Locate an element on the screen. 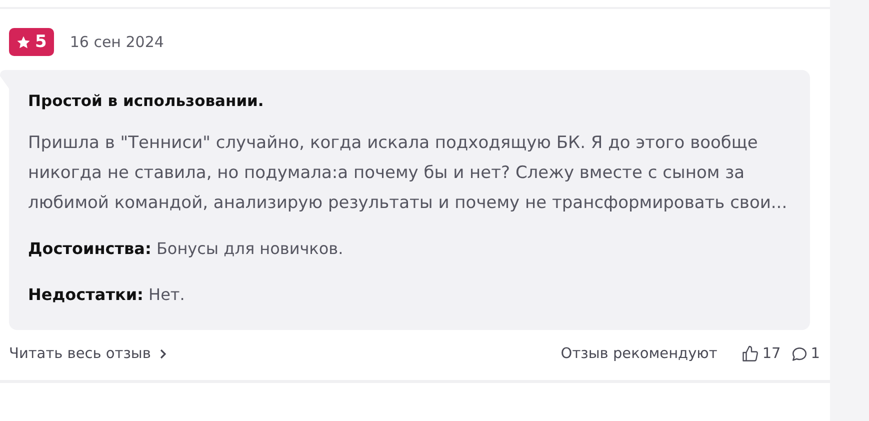 The image size is (869, 421). chevron-icon is located at coordinates (162, 354).